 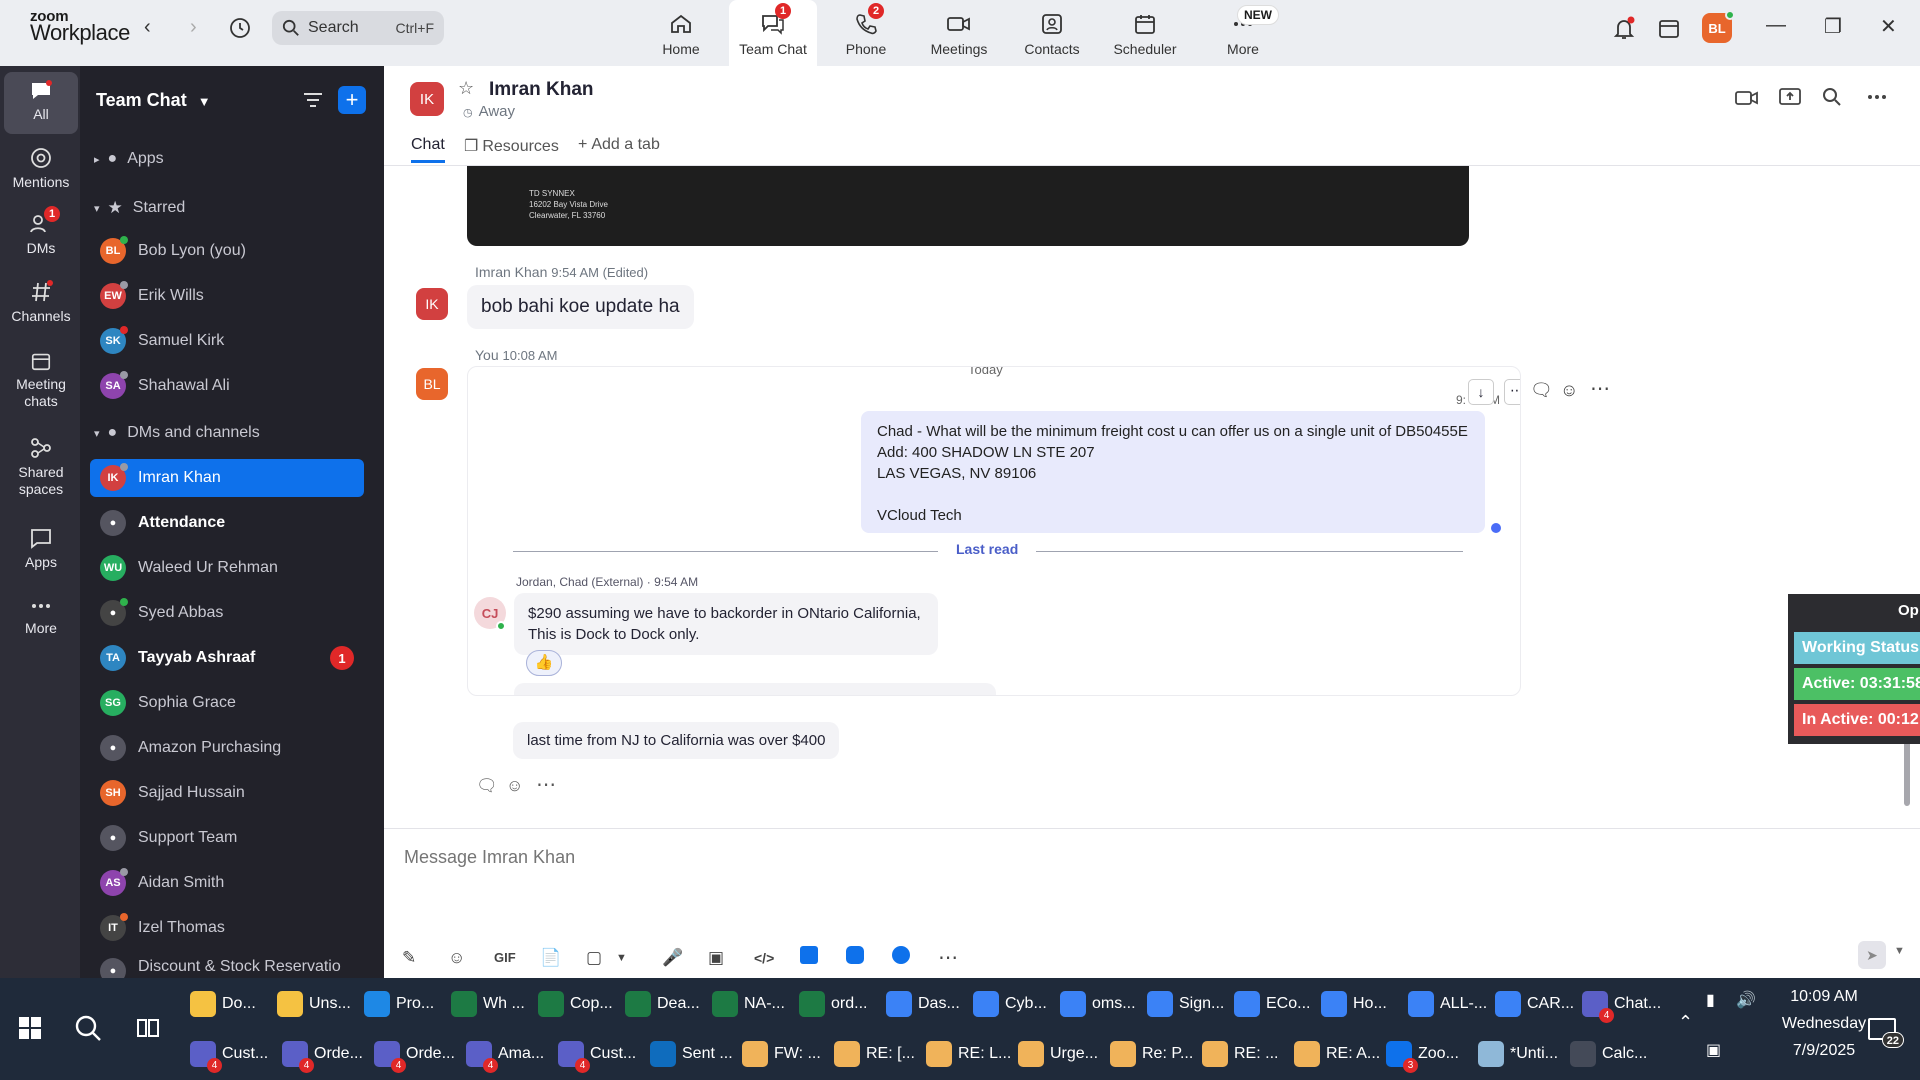 What do you see at coordinates (959, 33) in the screenshot?
I see `tab-meetings: Meetings` at bounding box center [959, 33].